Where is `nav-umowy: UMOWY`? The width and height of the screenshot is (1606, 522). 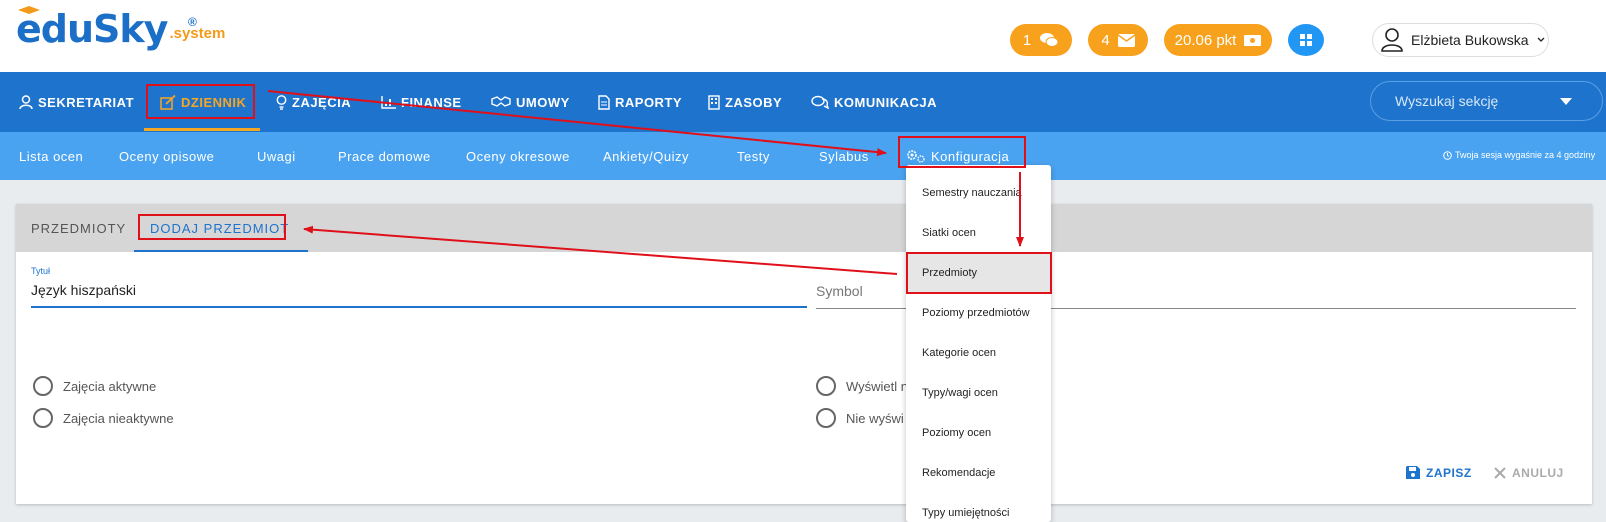 nav-umowy: UMOWY is located at coordinates (530, 102).